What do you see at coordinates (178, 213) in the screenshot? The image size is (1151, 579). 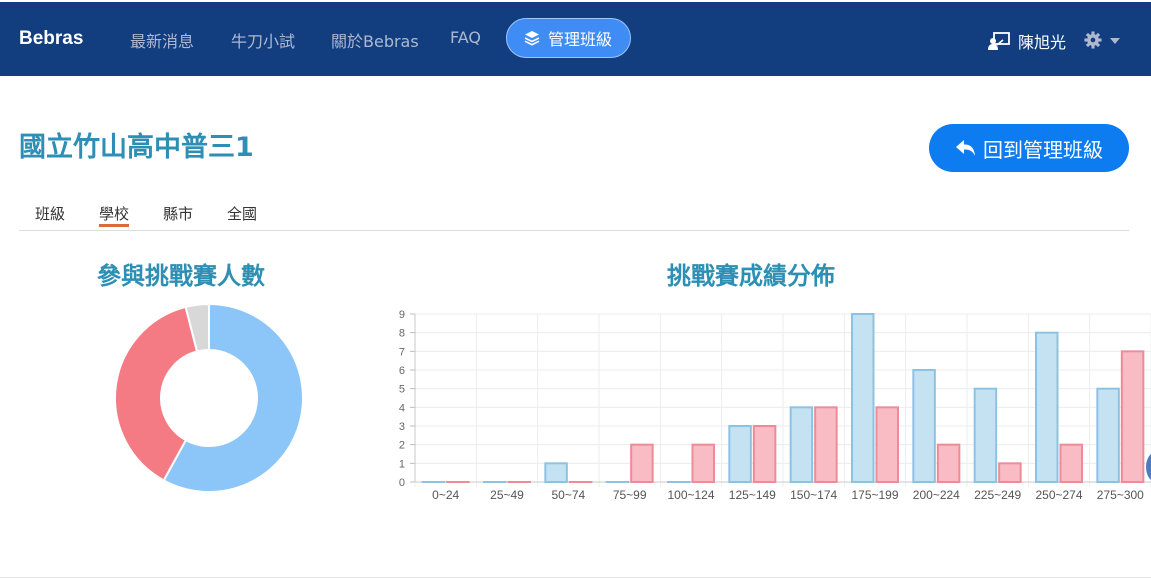 I see `tab-county: 縣市` at bounding box center [178, 213].